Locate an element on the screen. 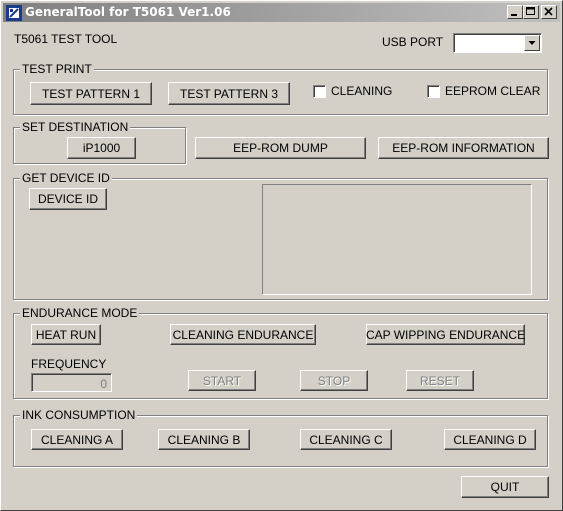 Image resolution: width=563 pixels, height=511 pixels. eeprom-dump-button: EEP-ROM DUMP is located at coordinates (280, 148).